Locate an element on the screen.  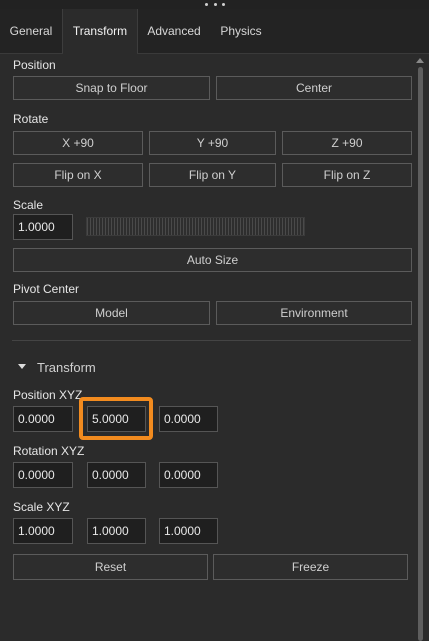
position-section-label: Position is located at coordinates (34, 65).